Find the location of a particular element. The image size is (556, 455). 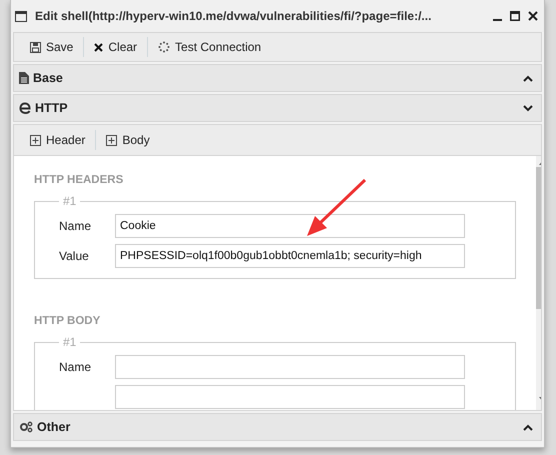

section-header: Base is located at coordinates (277, 78).